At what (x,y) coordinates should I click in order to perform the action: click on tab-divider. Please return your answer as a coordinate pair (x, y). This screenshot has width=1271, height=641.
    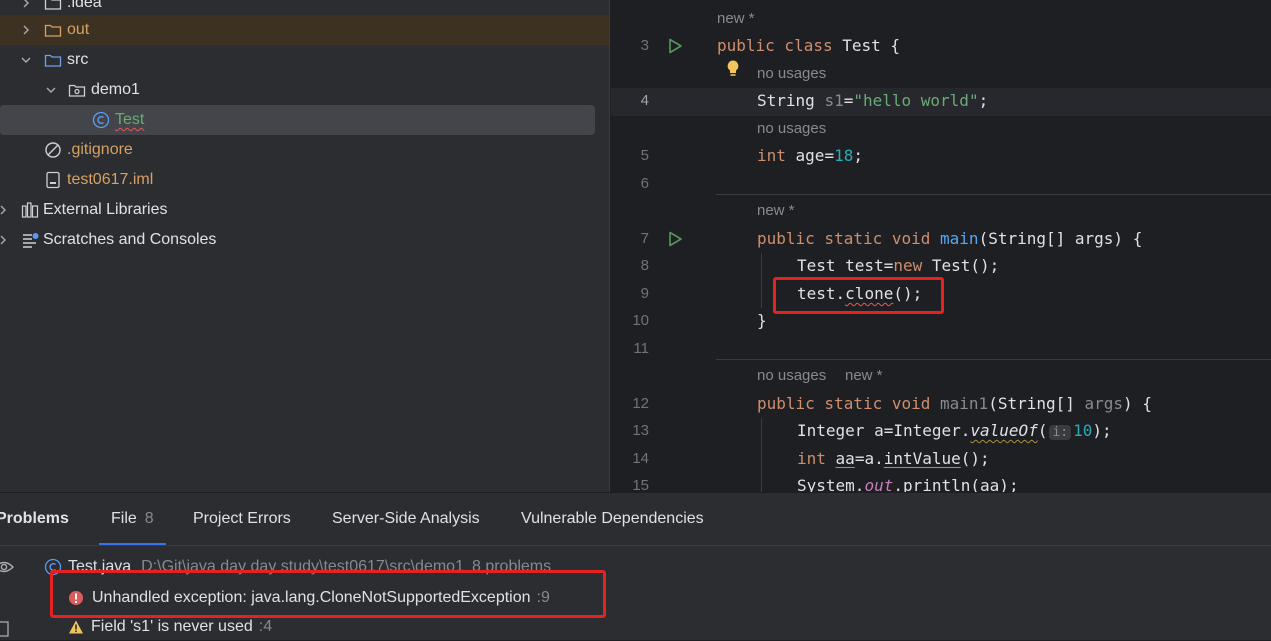
    Looking at the image, I should click on (635, 545).